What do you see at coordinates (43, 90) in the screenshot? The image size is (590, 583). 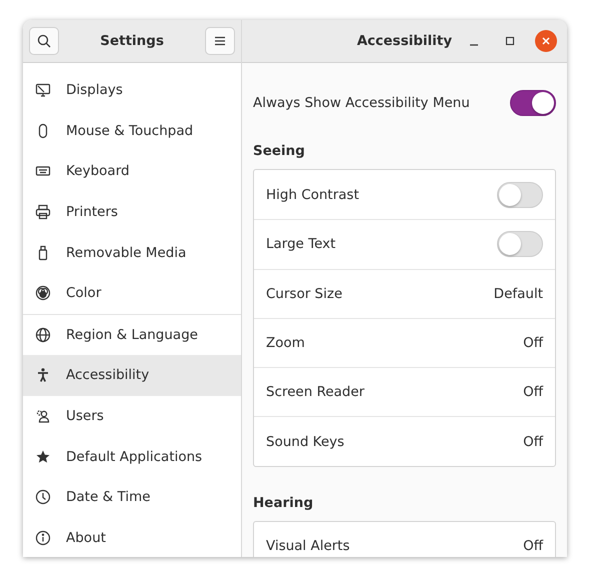 I see `monitor-icon` at bounding box center [43, 90].